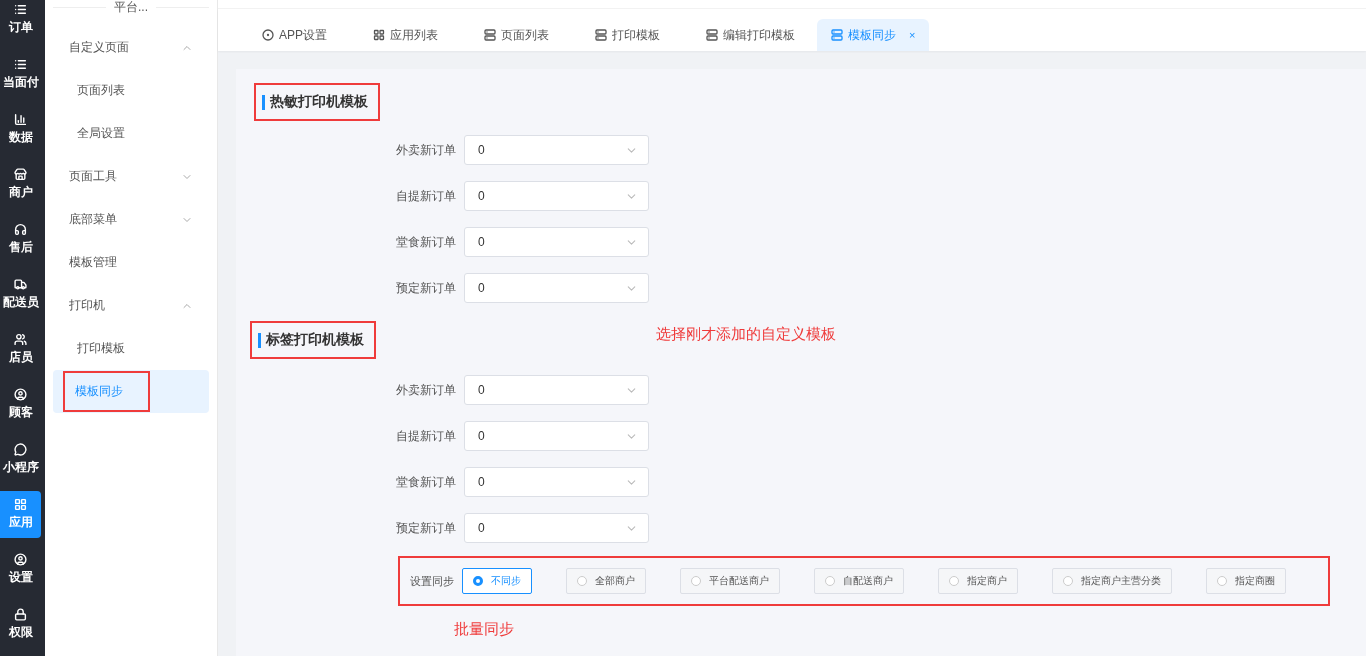 The height and width of the screenshot is (656, 1366). What do you see at coordinates (20, 239) in the screenshot?
I see `nav-item: 售后` at bounding box center [20, 239].